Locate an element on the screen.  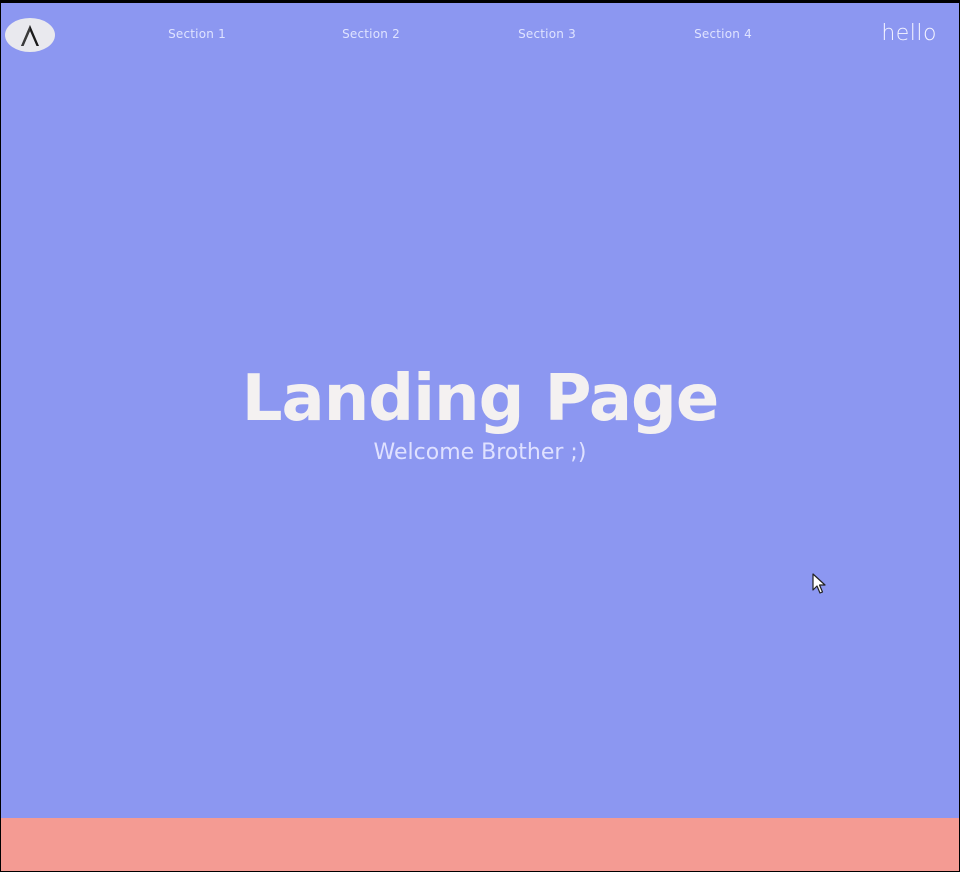
logo is located at coordinates (30, 35).